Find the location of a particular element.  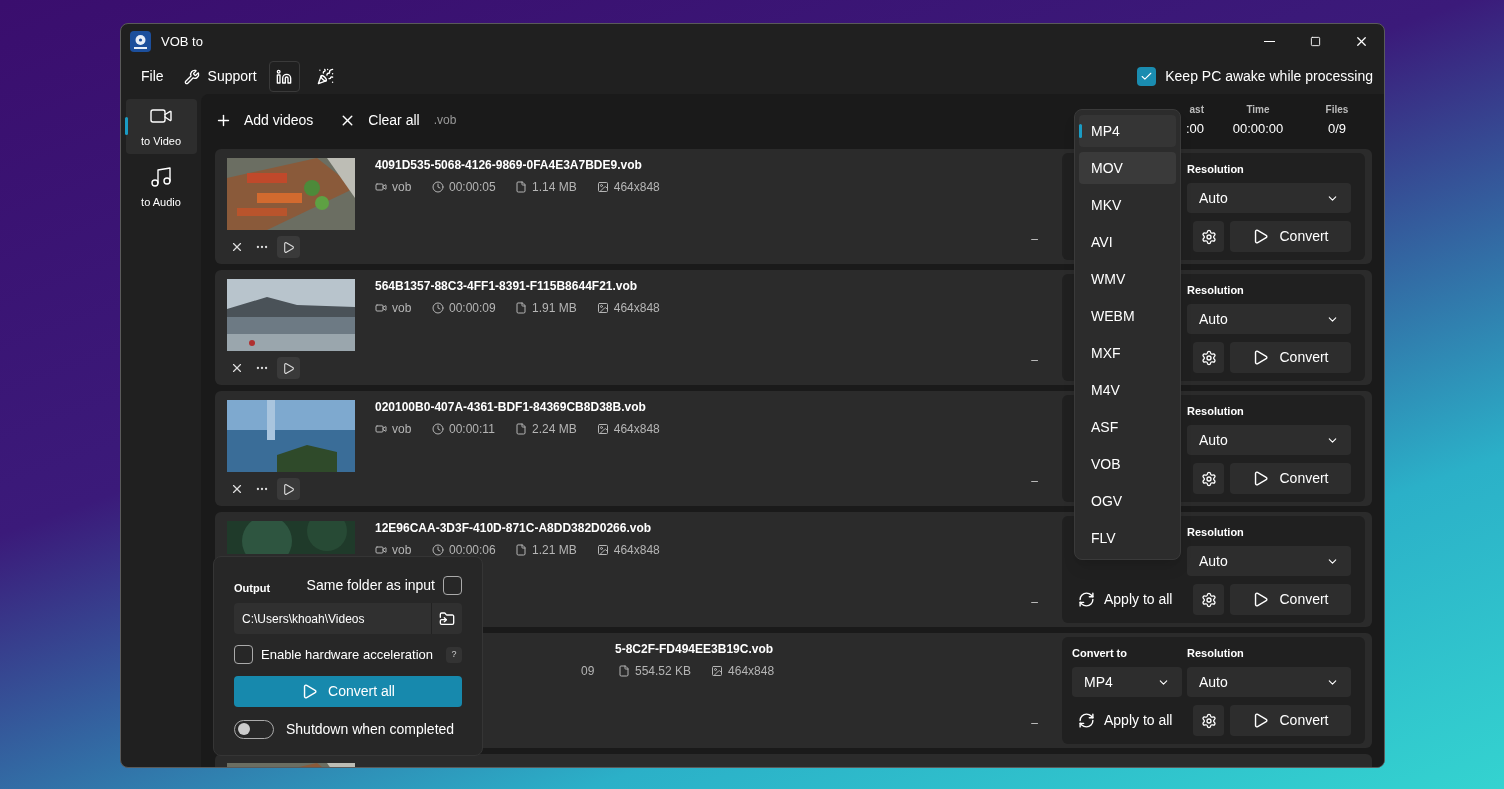

duration-text: 00:00:05 is located at coordinates (472, 187).